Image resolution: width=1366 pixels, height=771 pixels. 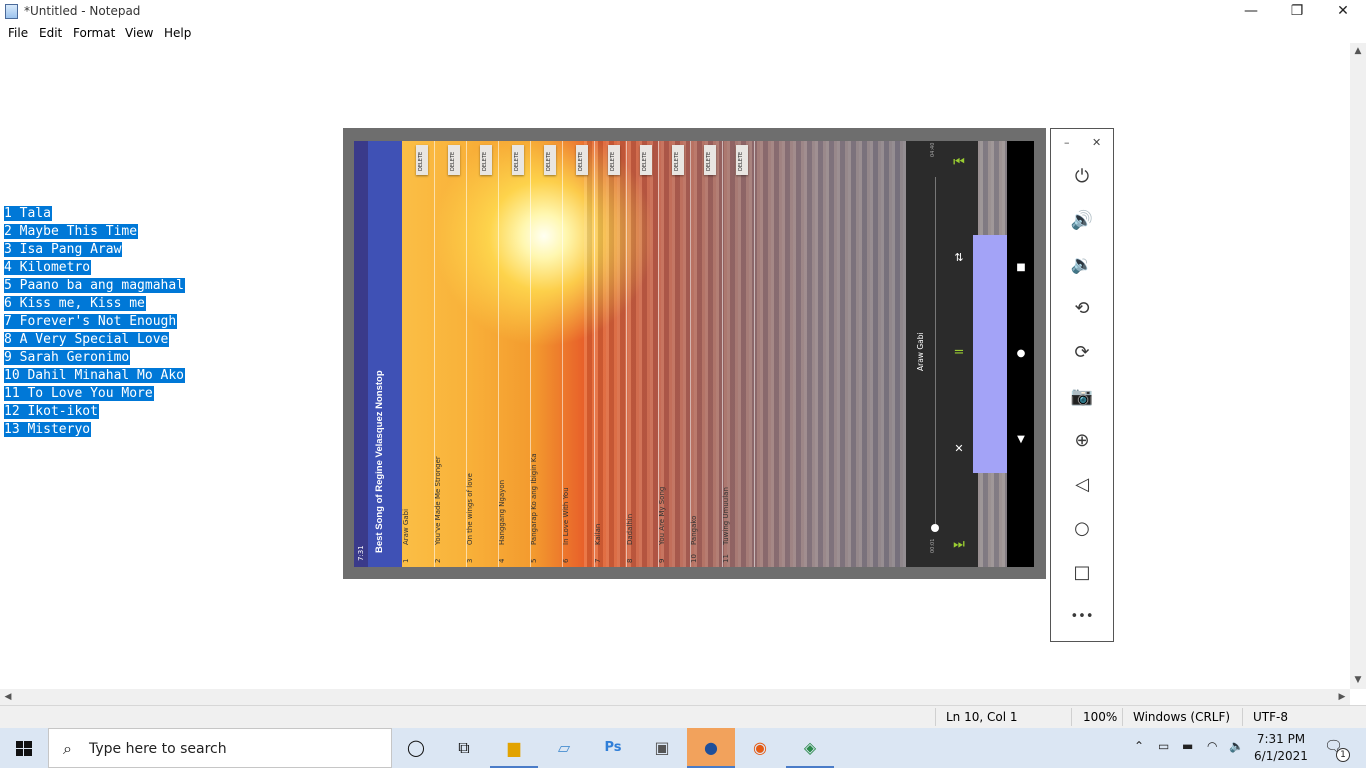 What do you see at coordinates (546, 354) in the screenshot?
I see `song-row: 5 Pangarap Ko ang Ibigin Ka DELETE` at bounding box center [546, 354].